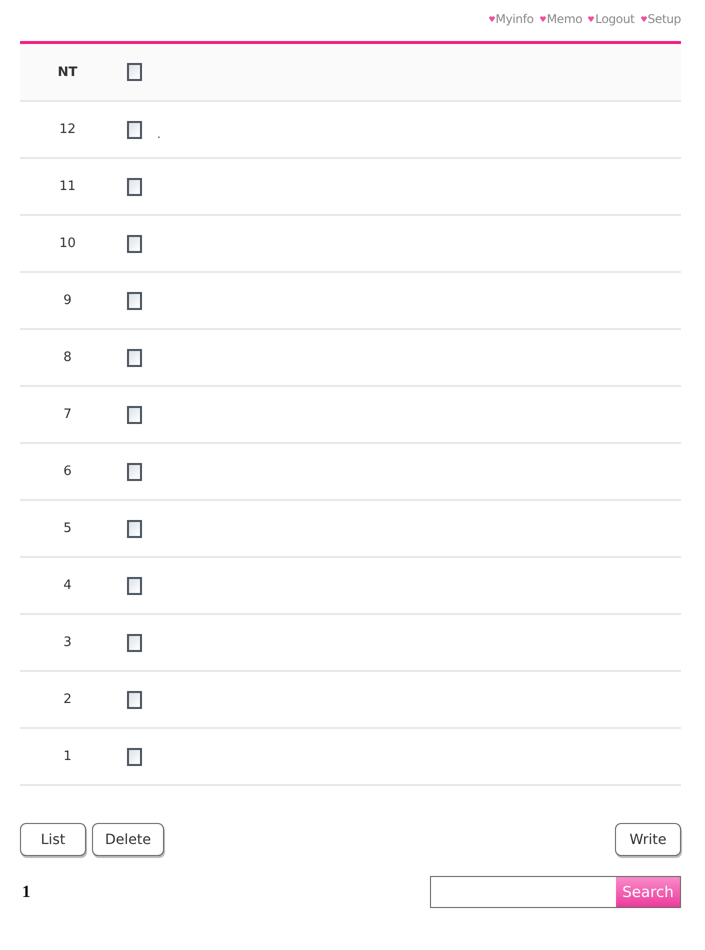  Describe the element at coordinates (67, 642) in the screenshot. I see `row-number: 3` at that location.